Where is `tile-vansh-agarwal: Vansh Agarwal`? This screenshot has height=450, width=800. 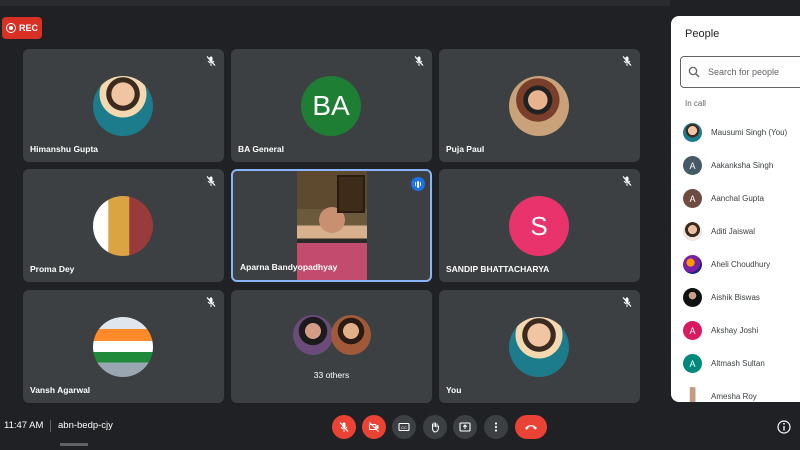
tile-vansh-agarwal: Vansh Agarwal is located at coordinates (123, 346).